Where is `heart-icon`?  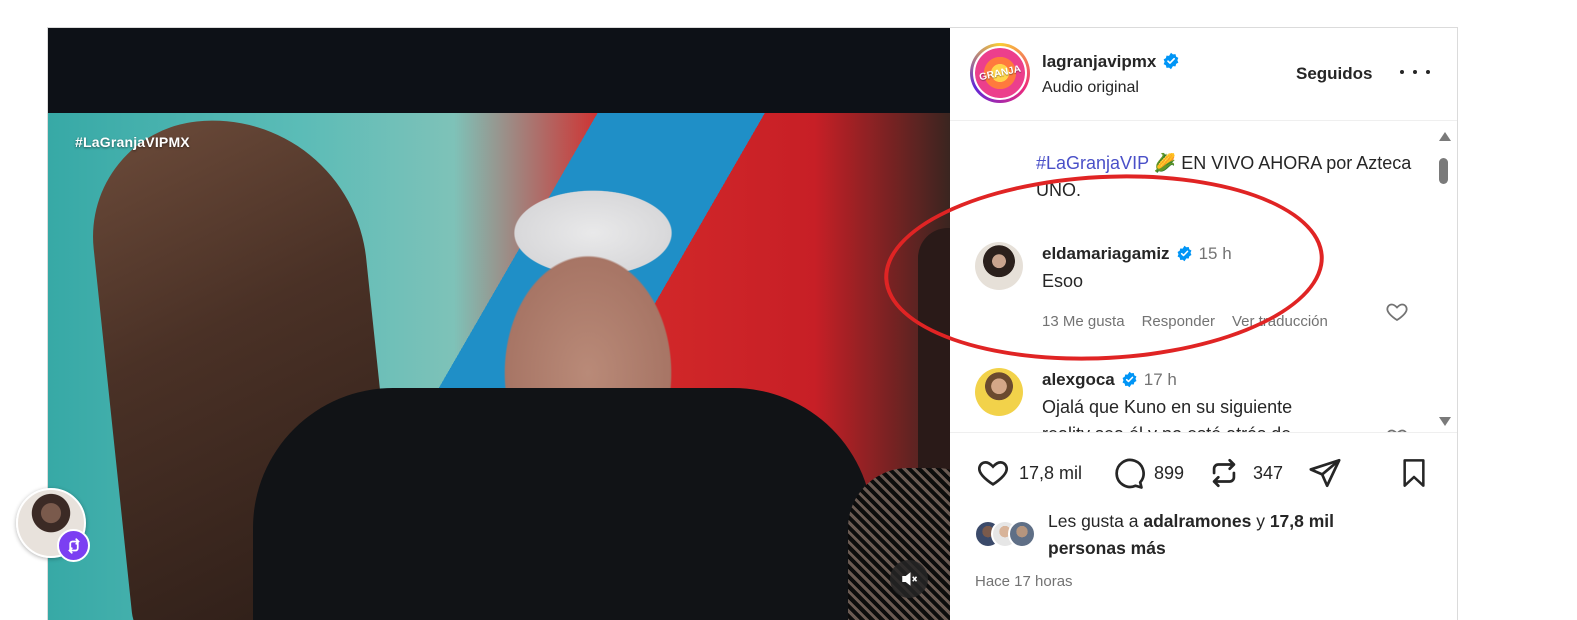
heart-icon is located at coordinates (993, 473).